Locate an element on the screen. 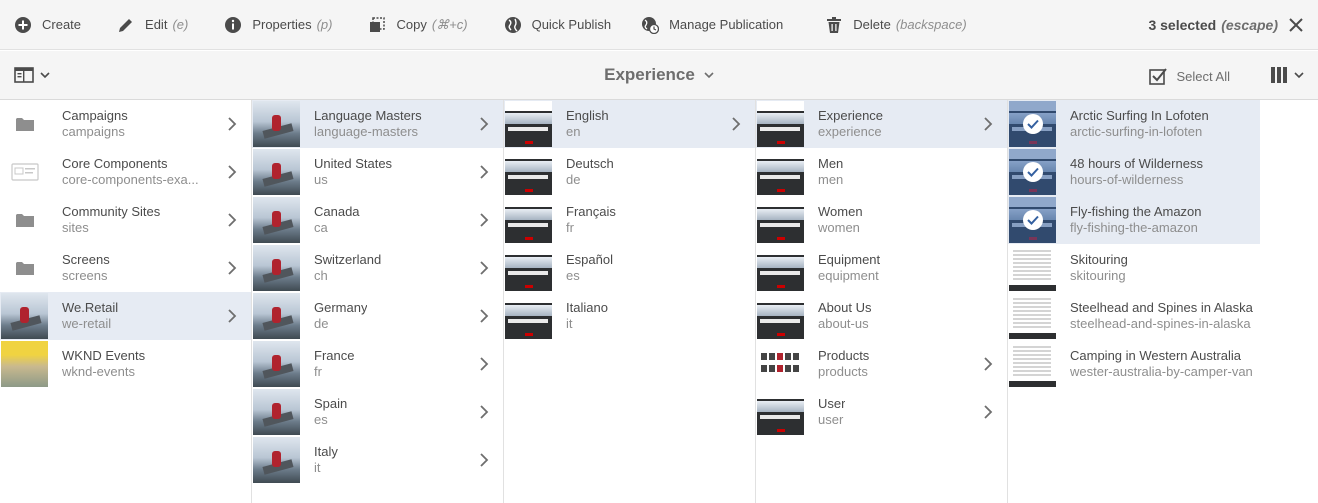 Image resolution: width=1318 pixels, height=503 pixels. column-item: We.Retail we-retail is located at coordinates (125, 316).